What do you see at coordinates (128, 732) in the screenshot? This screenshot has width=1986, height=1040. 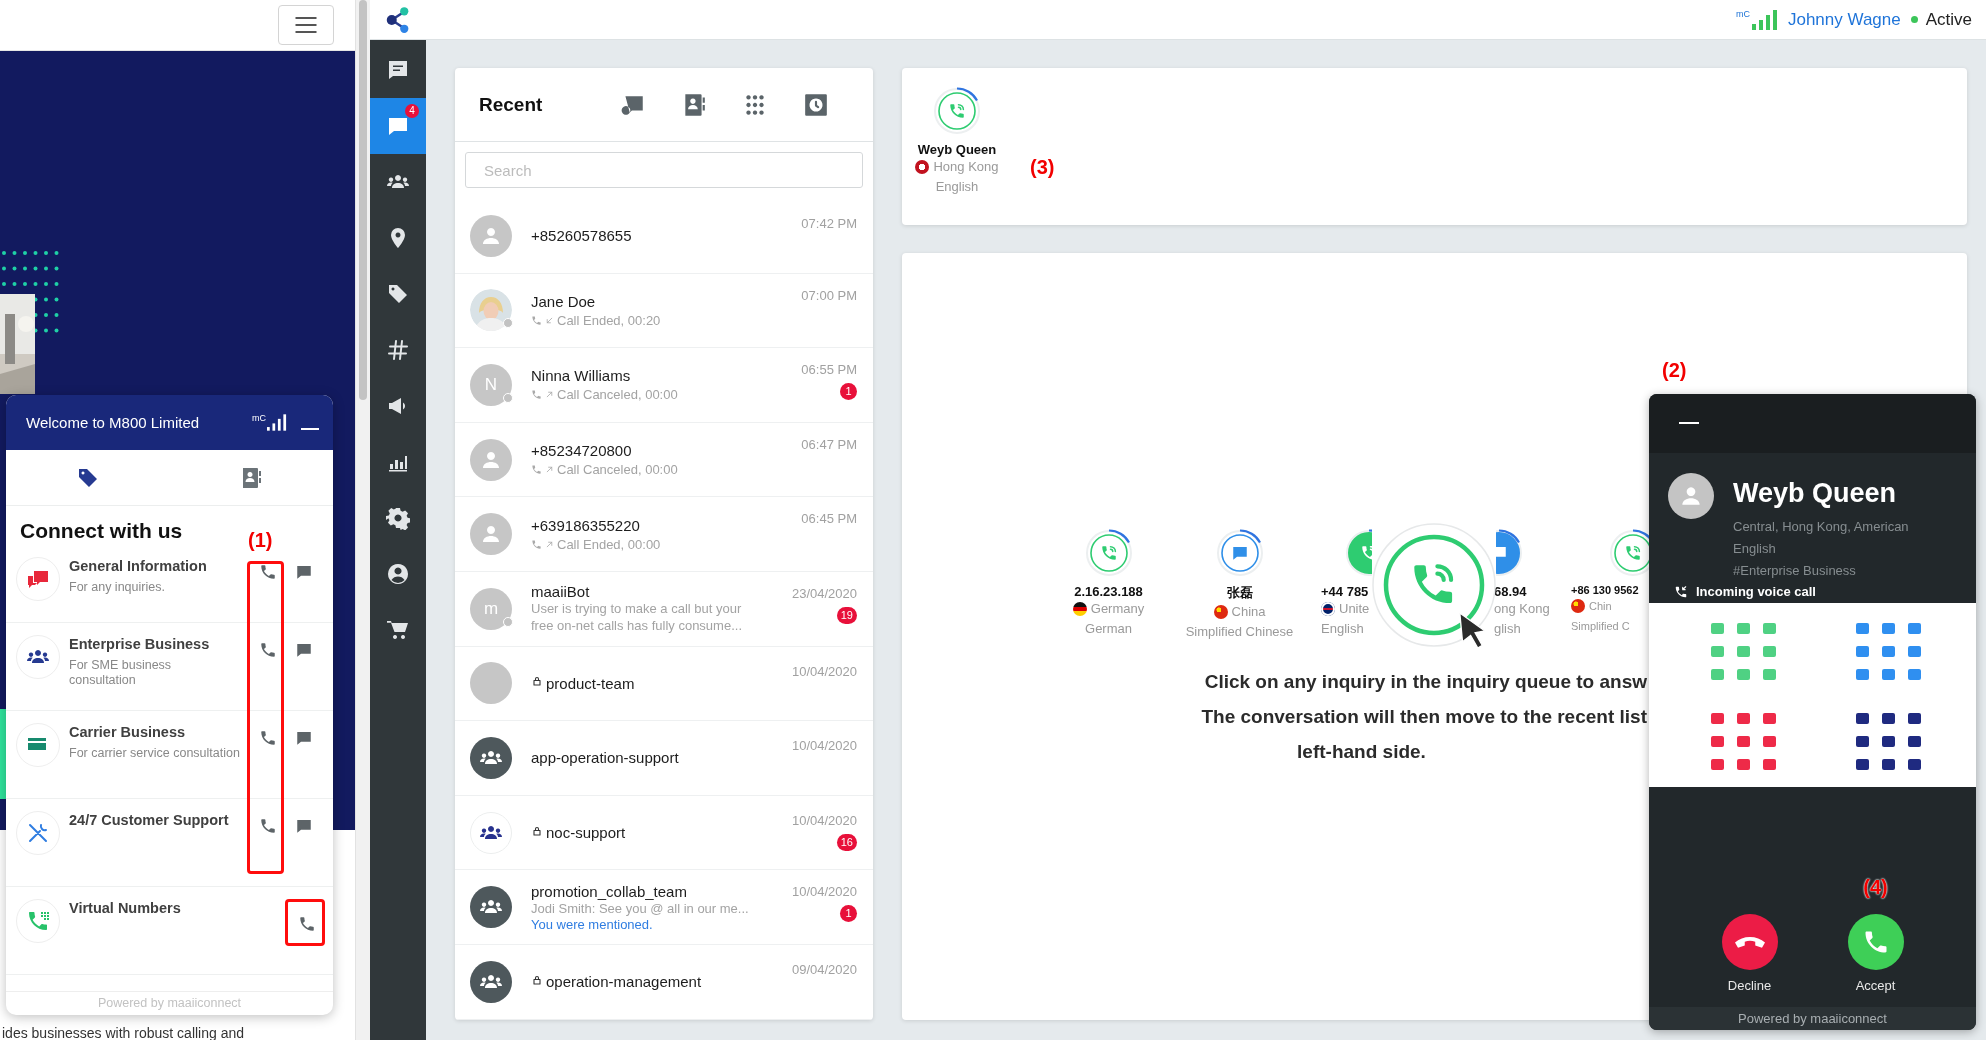 I see `item-title: Carrier Business` at bounding box center [128, 732].